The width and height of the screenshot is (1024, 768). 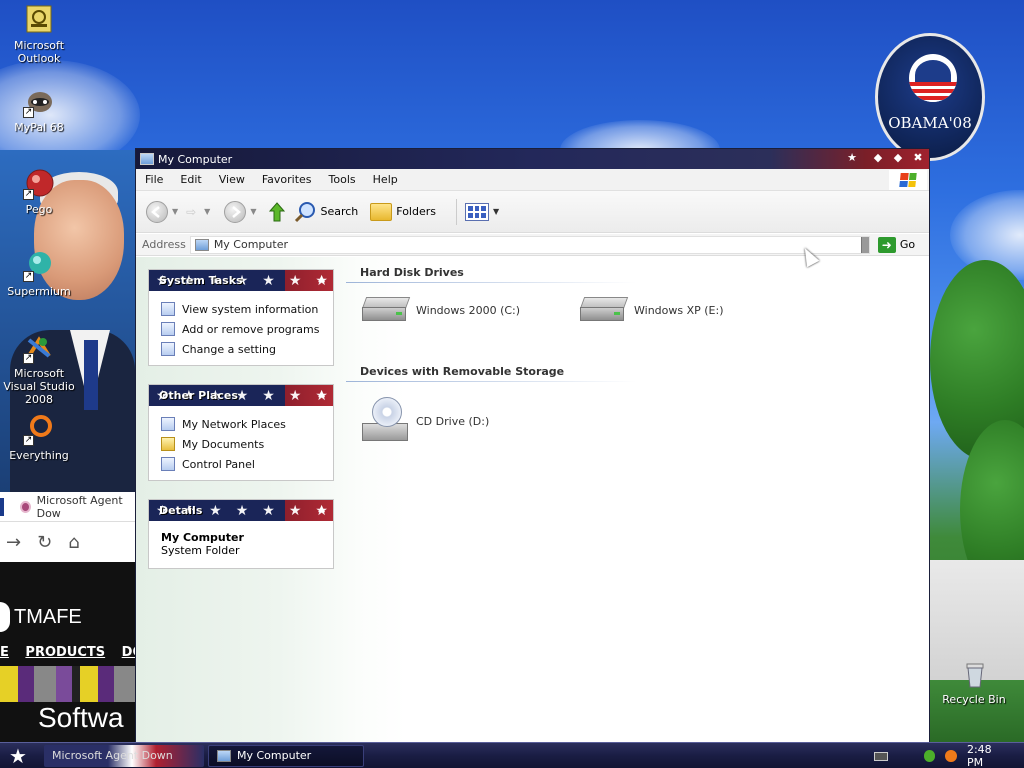 What do you see at coordinates (342, 179) in the screenshot?
I see `menu-tools: Tools` at bounding box center [342, 179].